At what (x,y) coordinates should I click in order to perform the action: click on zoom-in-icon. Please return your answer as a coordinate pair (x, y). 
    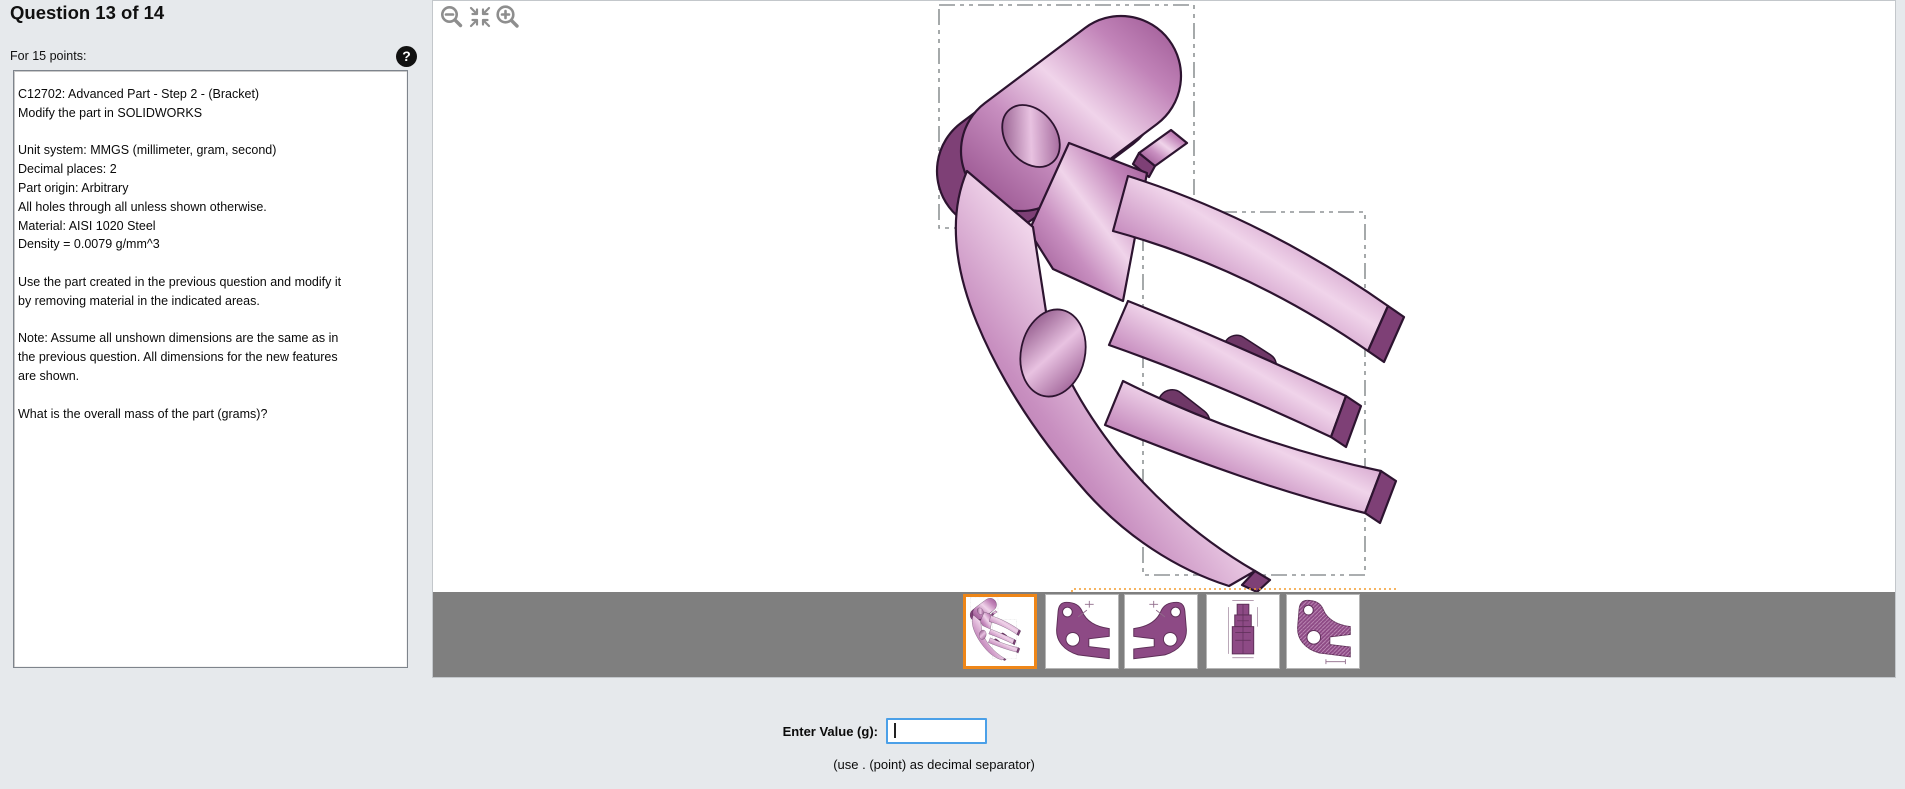
    Looking at the image, I should click on (508, 17).